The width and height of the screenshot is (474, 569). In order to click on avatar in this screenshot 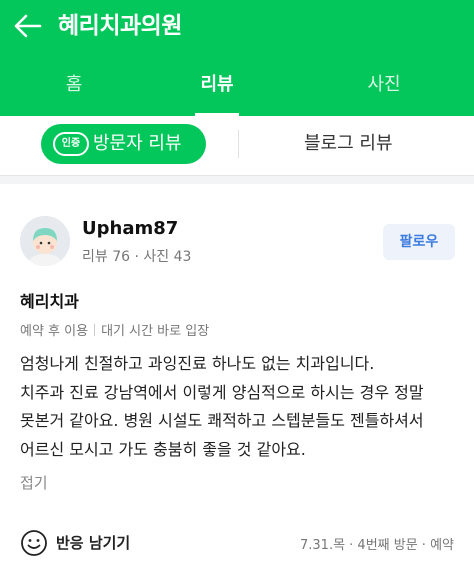, I will do `click(45, 241)`.